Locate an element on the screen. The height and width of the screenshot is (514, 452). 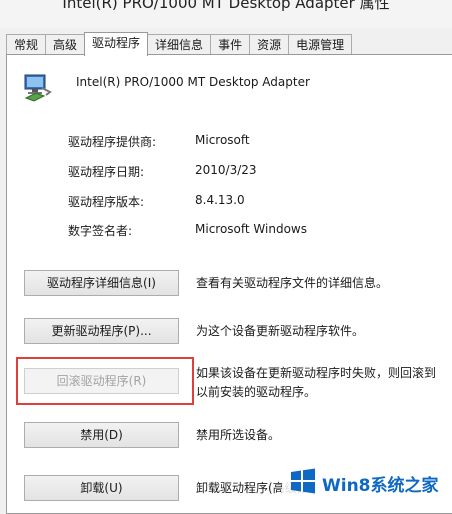
version-value: 8.4.13.0 is located at coordinates (220, 200).